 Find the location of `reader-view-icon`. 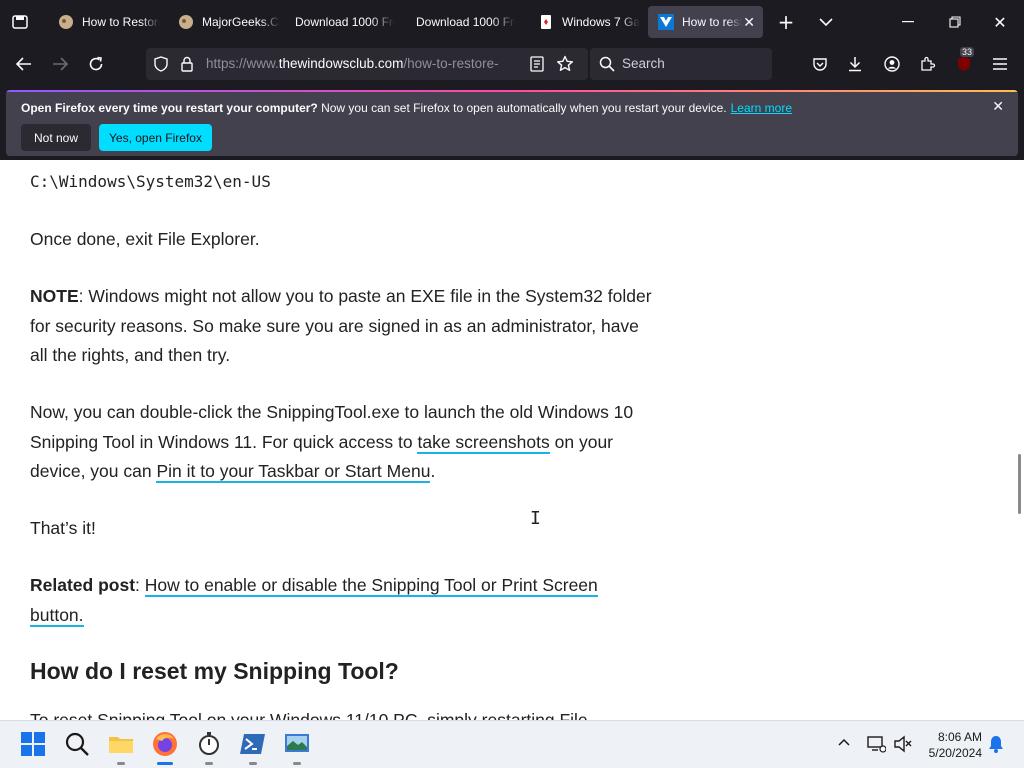

reader-view-icon is located at coordinates (537, 64).